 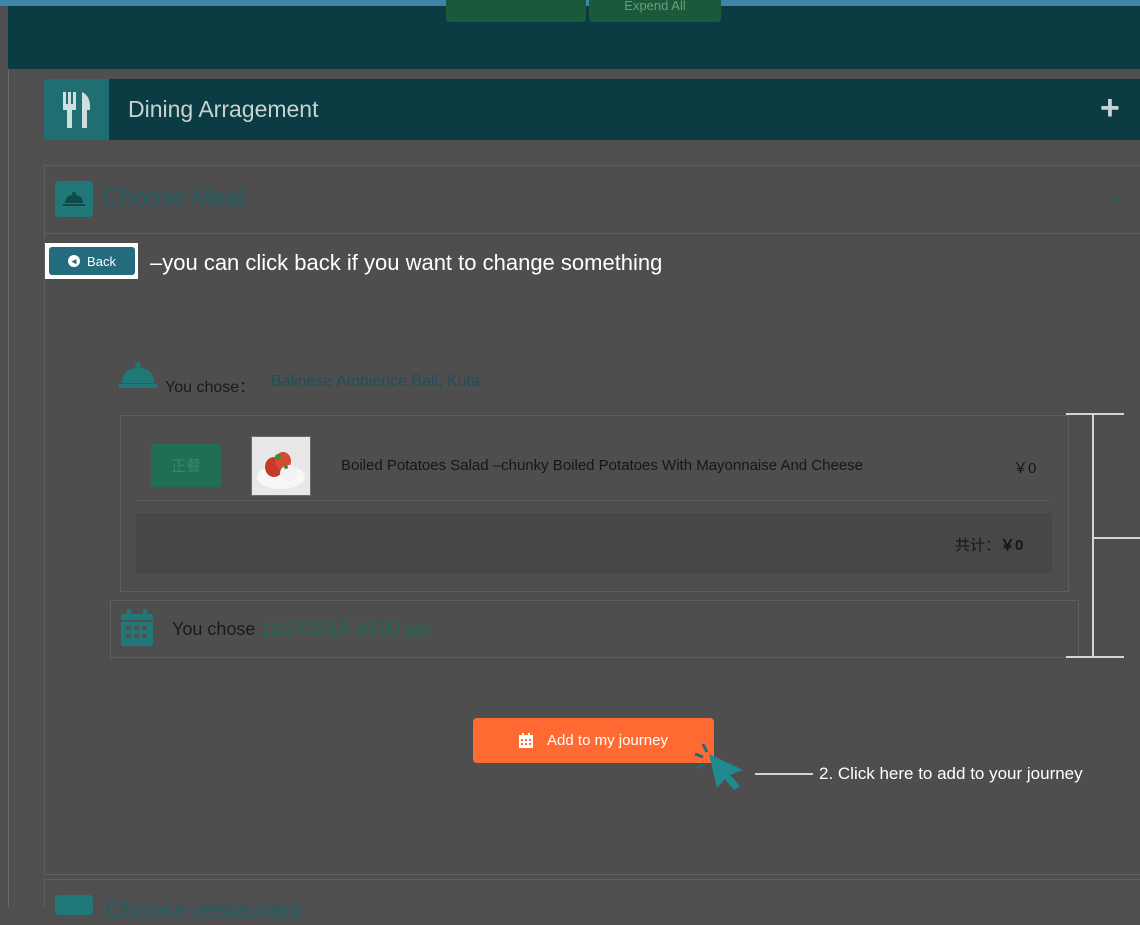 I want to click on order-total: 共计：￥0, so click(x=989, y=544).